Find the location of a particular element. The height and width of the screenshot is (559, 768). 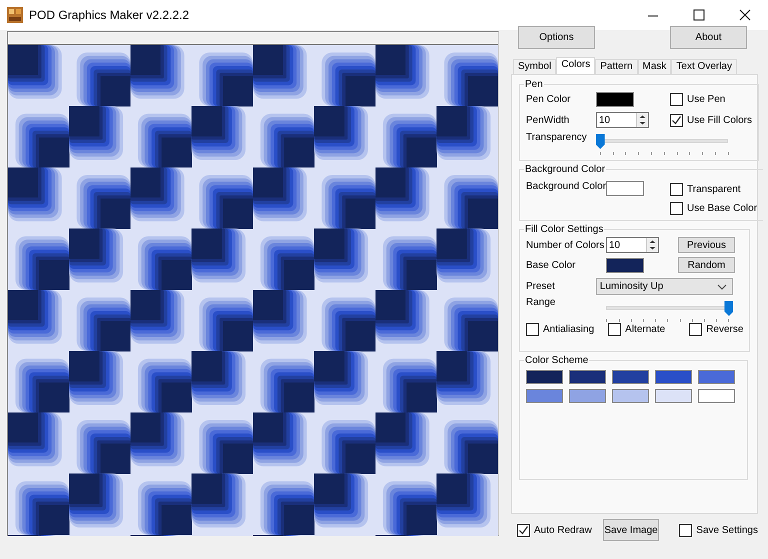

field-label: PenWidth is located at coordinates (548, 120).